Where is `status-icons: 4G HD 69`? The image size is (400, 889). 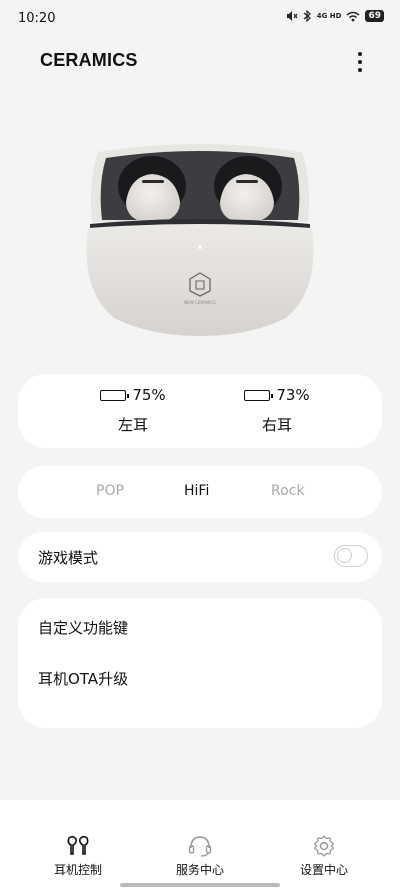
status-icons: 4G HD 69 is located at coordinates (335, 16).